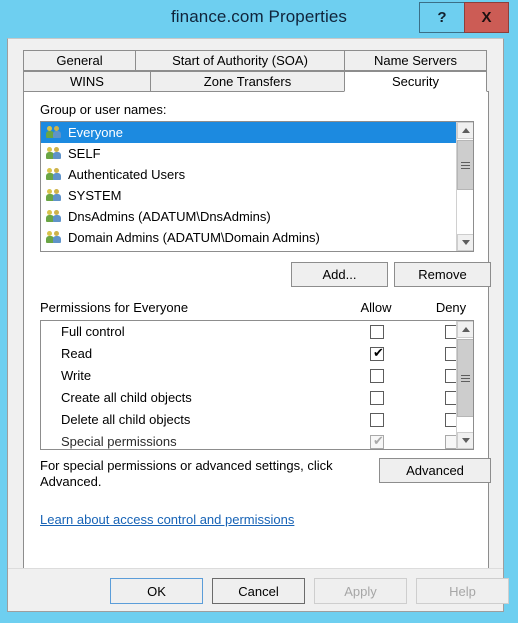 This screenshot has height=623, width=518. I want to click on tab-row-2: WINS Zone Transfers Security, so click(256, 81).